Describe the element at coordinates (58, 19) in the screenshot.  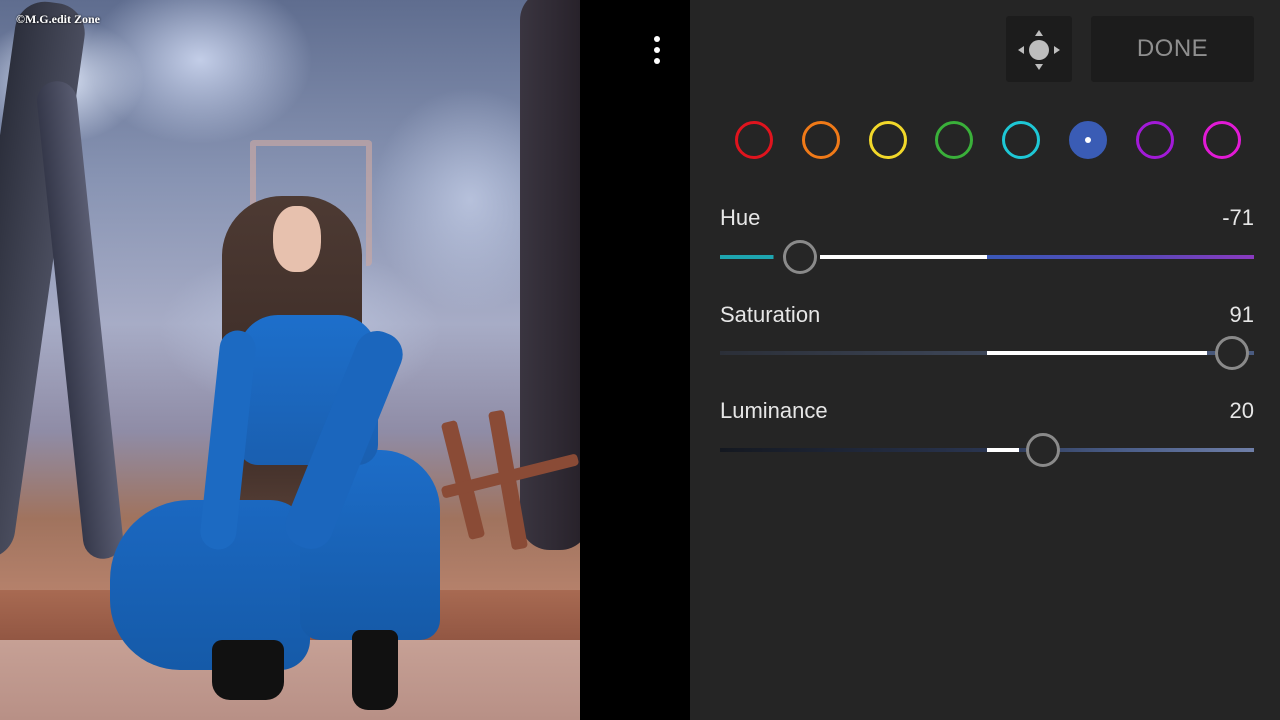
I see `watermark: ©M.G.edit Zone` at that location.